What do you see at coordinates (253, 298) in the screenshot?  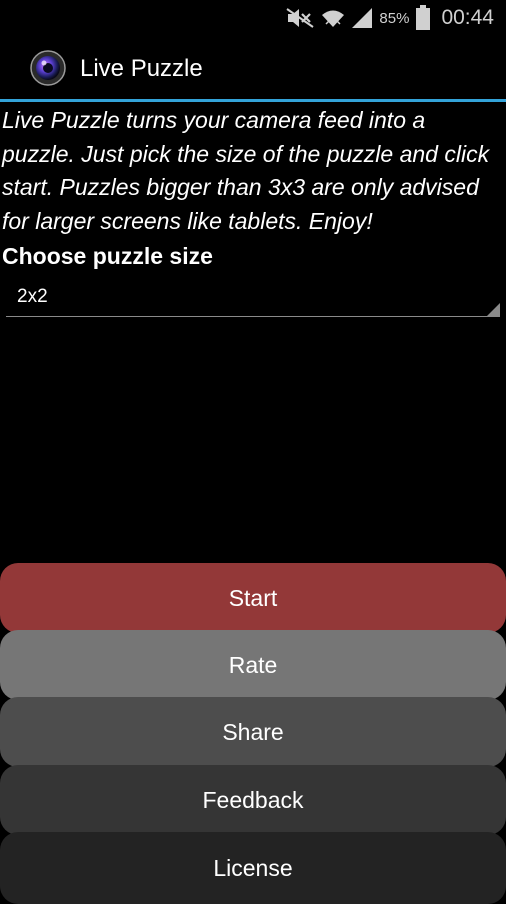 I see `puzzle-size-spinner: 2x2` at bounding box center [253, 298].